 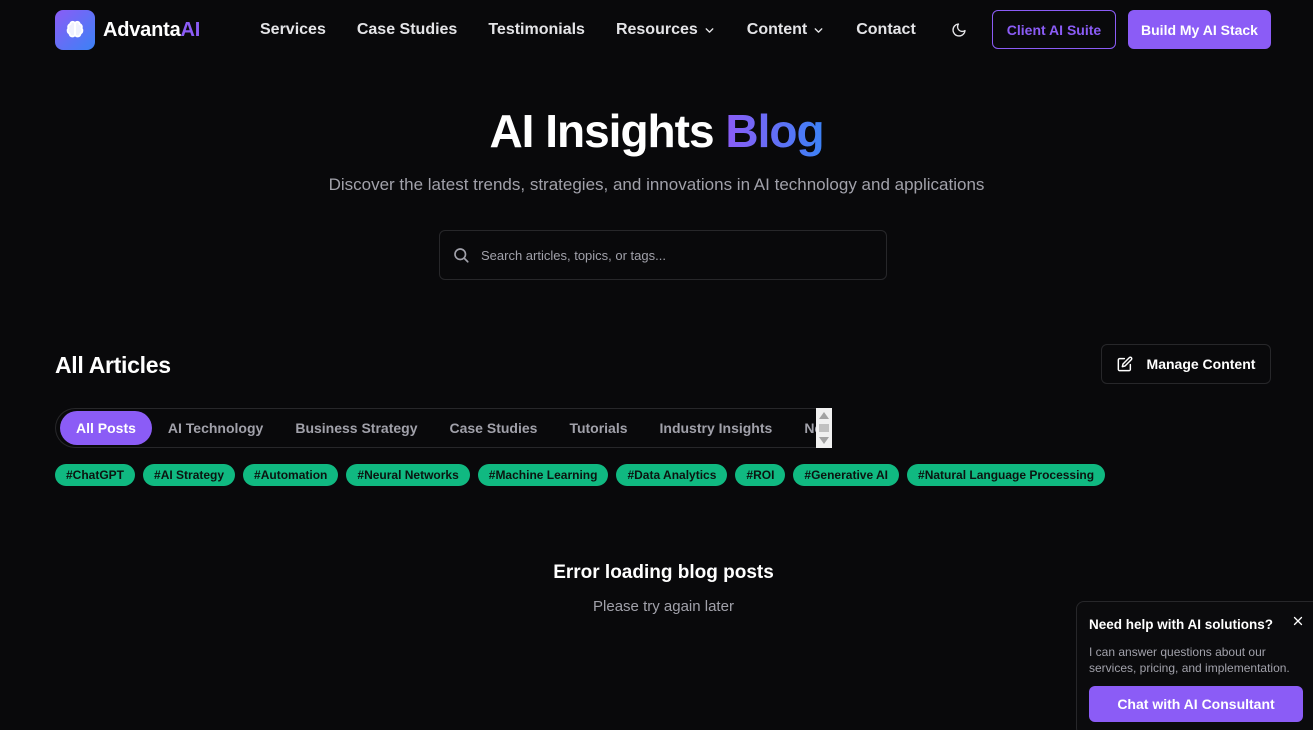 I want to click on moon-icon, so click(x=959, y=30).